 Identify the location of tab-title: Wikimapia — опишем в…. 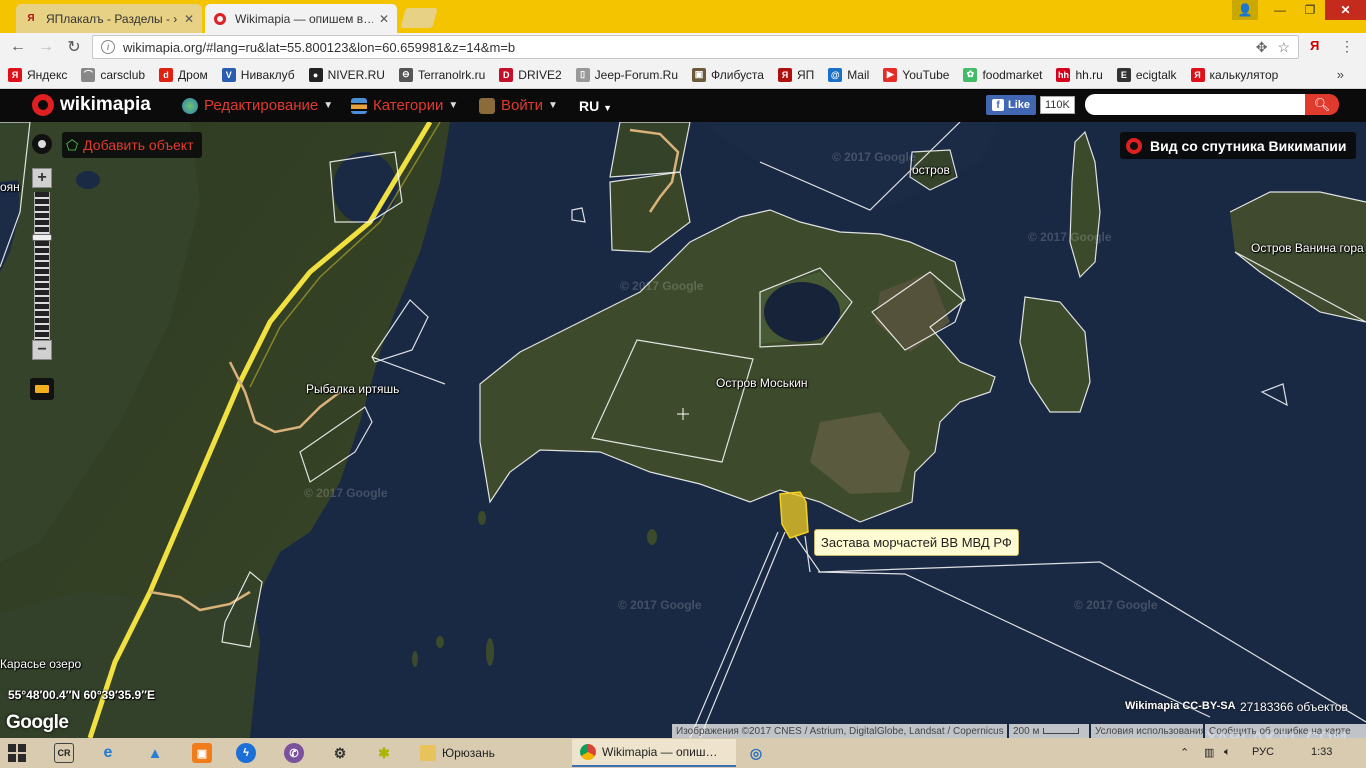
(304, 18).